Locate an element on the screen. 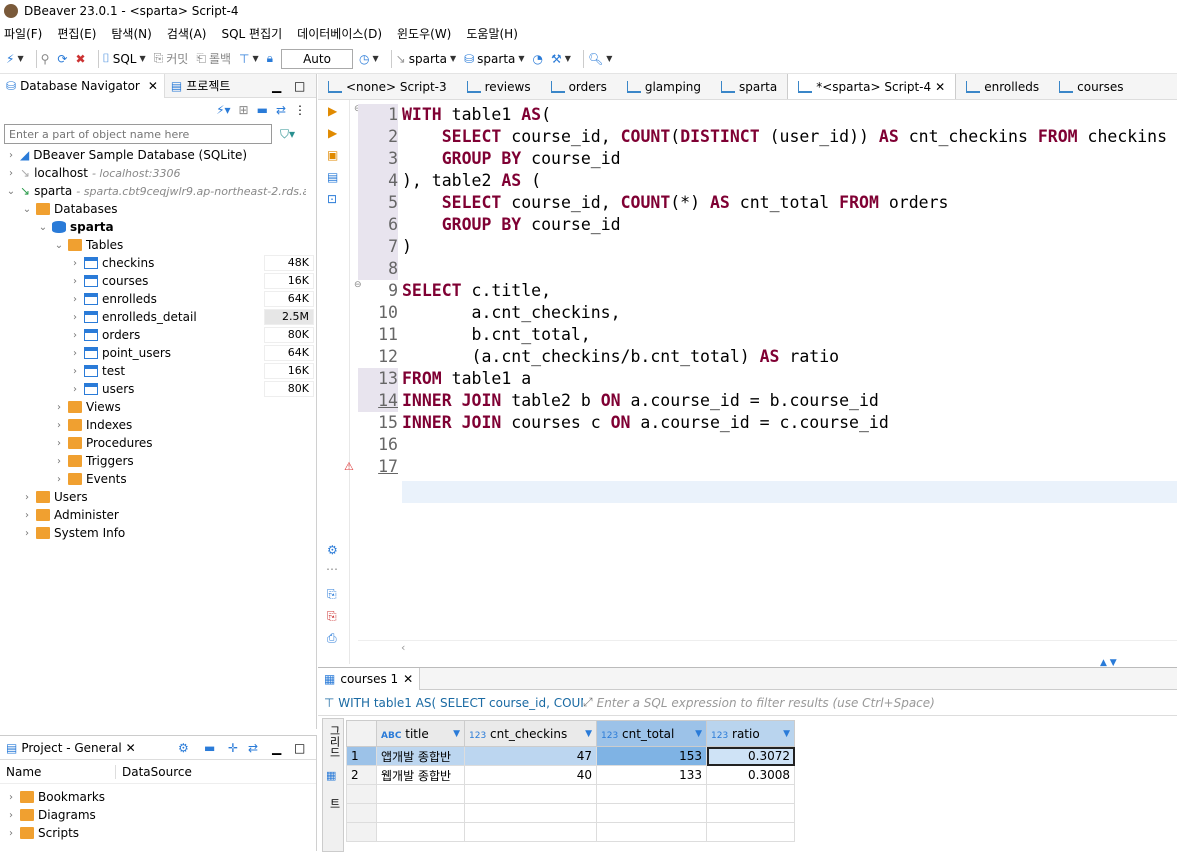 The height and width of the screenshot is (854, 1177). cell-cnt-total: 133 is located at coordinates (651, 775).